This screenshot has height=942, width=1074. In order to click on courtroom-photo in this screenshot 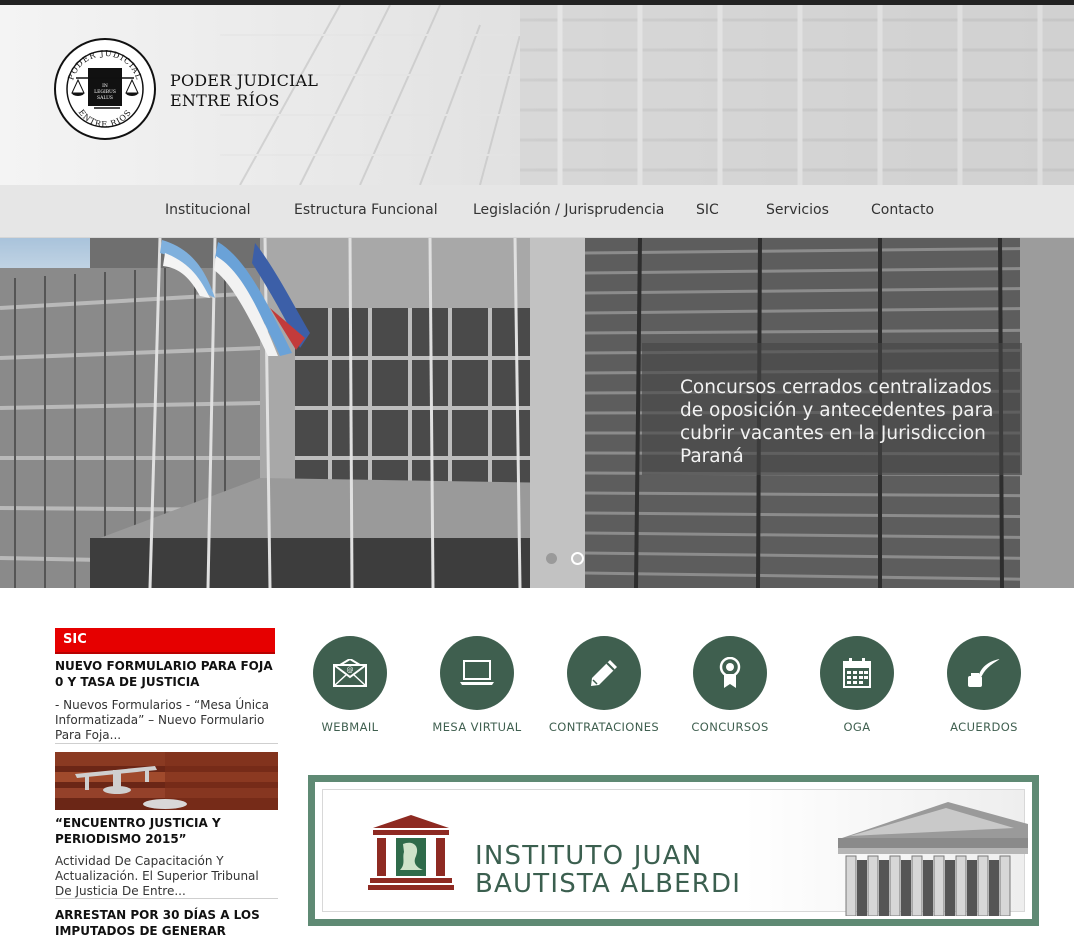, I will do `click(166, 781)`.